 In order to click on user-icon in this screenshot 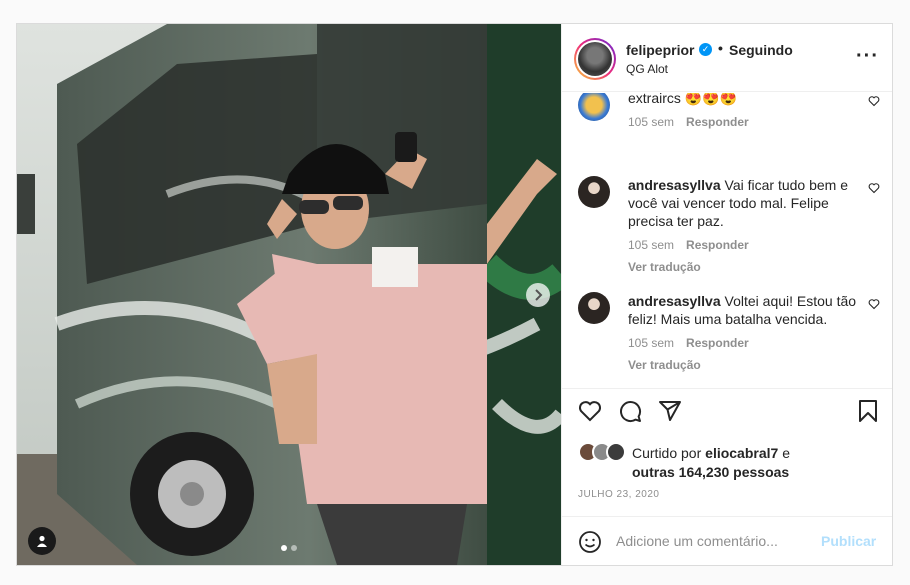, I will do `click(42, 541)`.